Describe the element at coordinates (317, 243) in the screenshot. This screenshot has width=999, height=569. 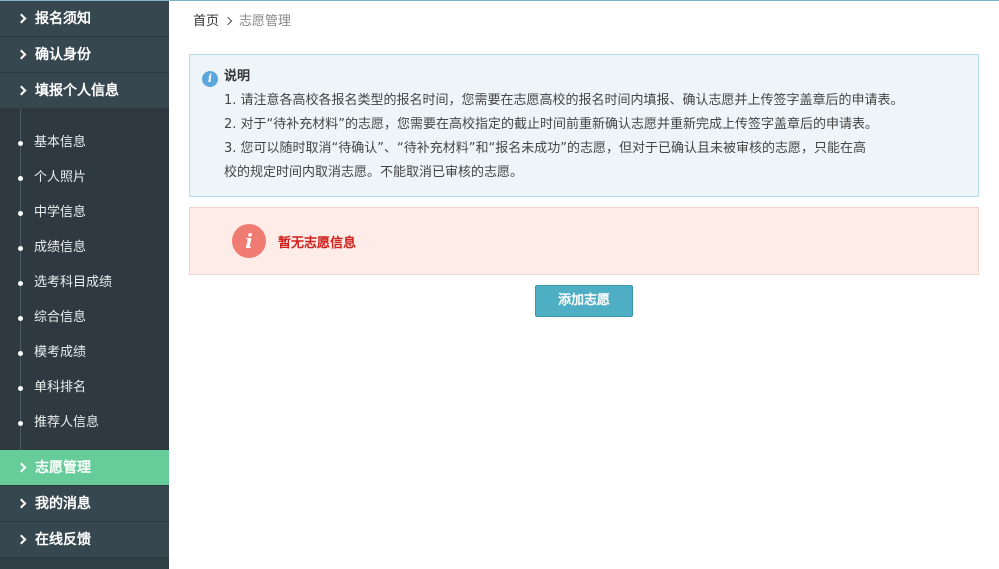
I see `empty-state-message: 暂无志愿信息` at that location.